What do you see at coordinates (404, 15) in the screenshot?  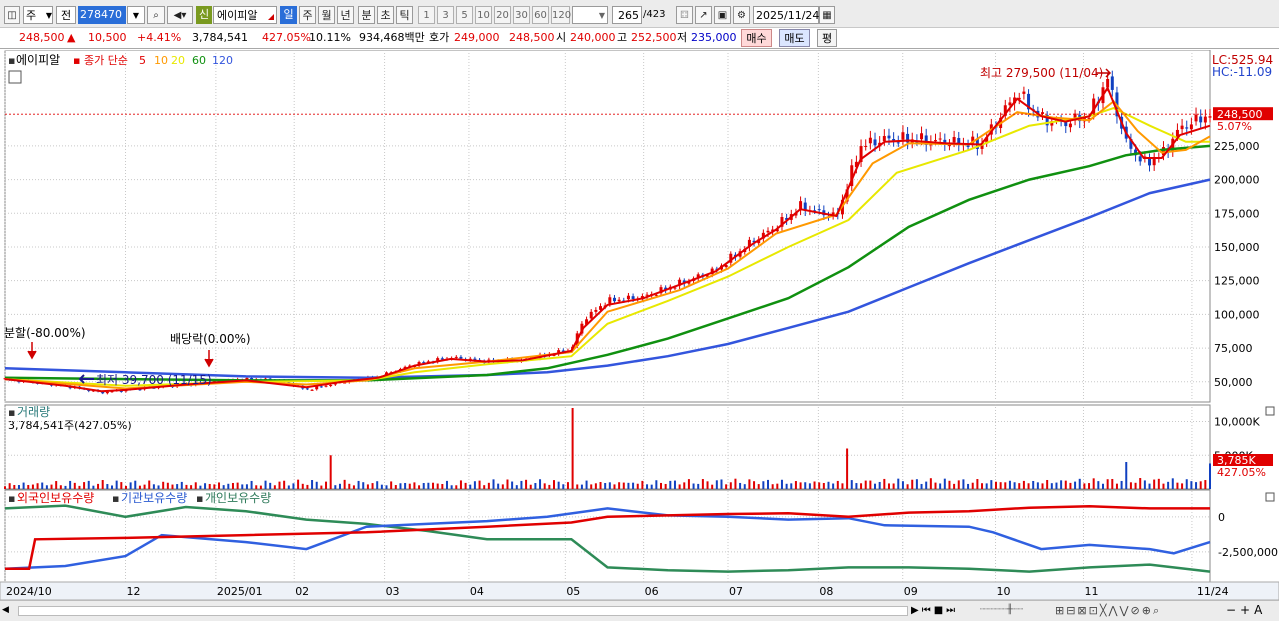 I see `tab-tick: 틱` at bounding box center [404, 15].